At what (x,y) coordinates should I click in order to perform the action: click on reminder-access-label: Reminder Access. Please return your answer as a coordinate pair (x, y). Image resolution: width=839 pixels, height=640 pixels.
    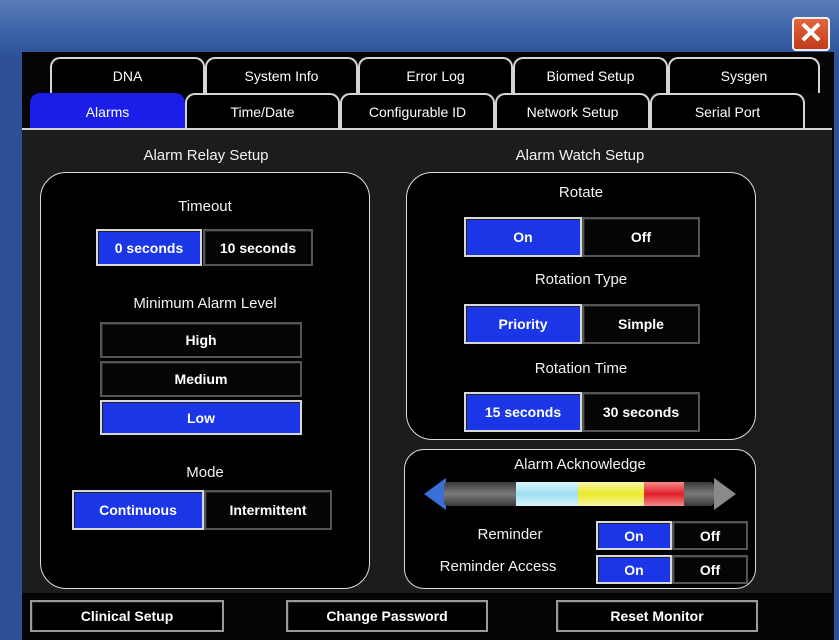
    Looking at the image, I should click on (498, 566).